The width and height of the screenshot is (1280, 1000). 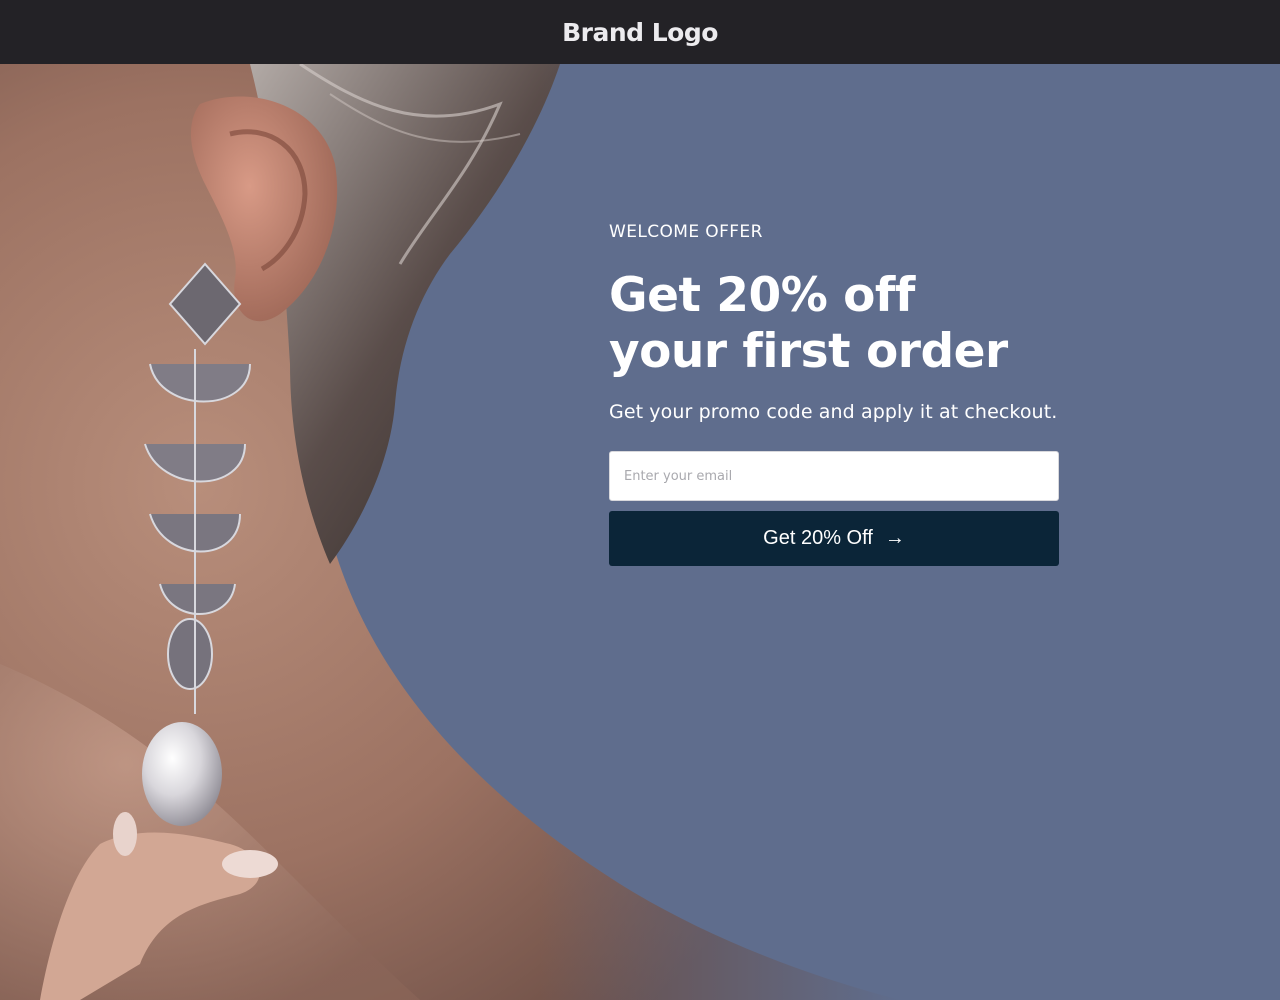 What do you see at coordinates (762, 295) in the screenshot?
I see `headline-line-1: Get 20% off` at bounding box center [762, 295].